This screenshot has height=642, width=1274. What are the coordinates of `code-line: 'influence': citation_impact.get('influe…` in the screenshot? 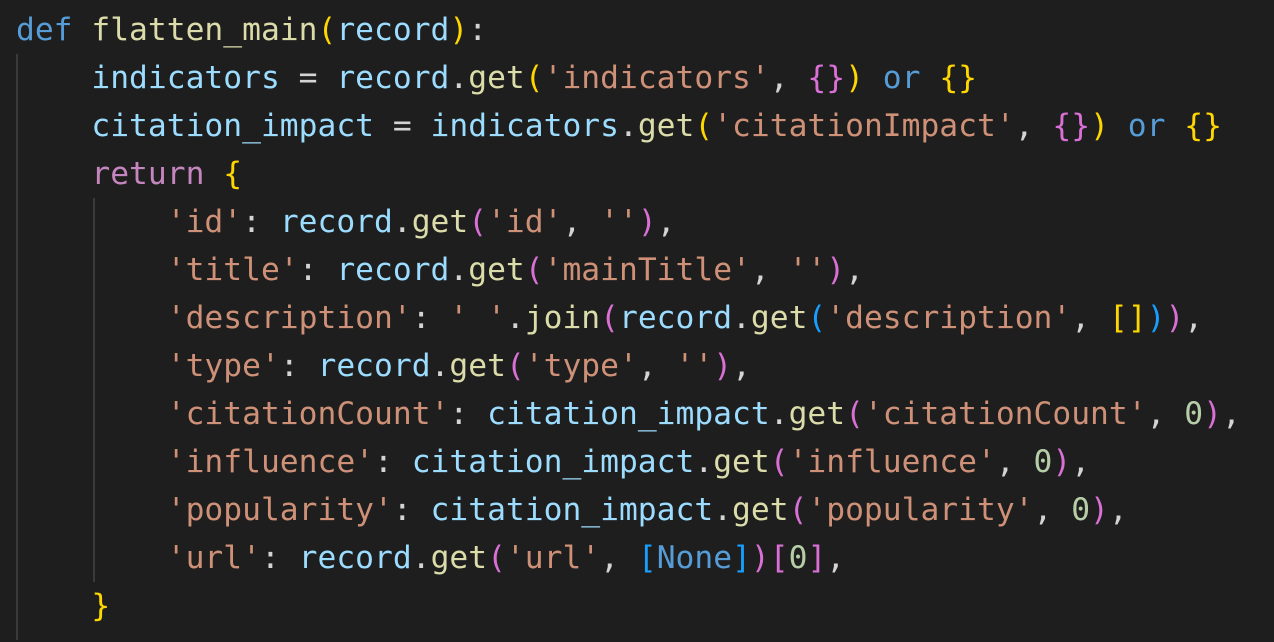 It's located at (628, 462).